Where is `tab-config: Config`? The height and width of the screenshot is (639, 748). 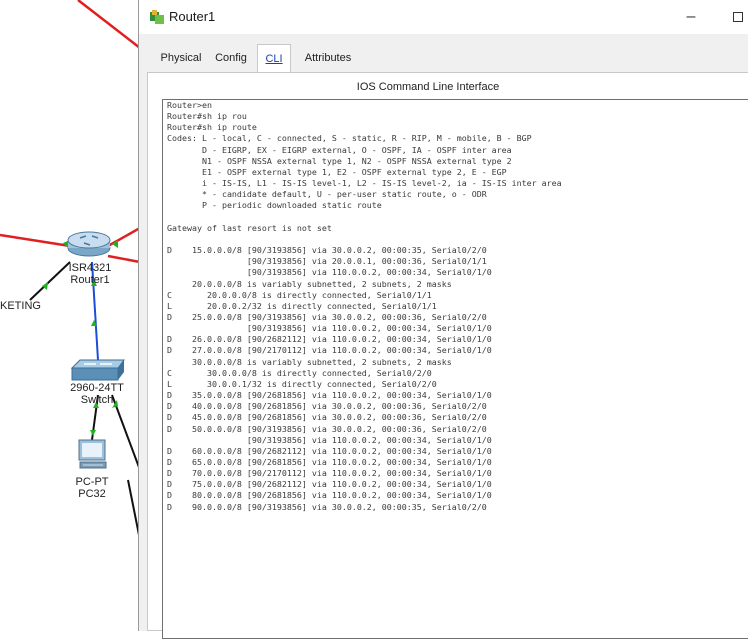
tab-config: Config is located at coordinates (231, 58).